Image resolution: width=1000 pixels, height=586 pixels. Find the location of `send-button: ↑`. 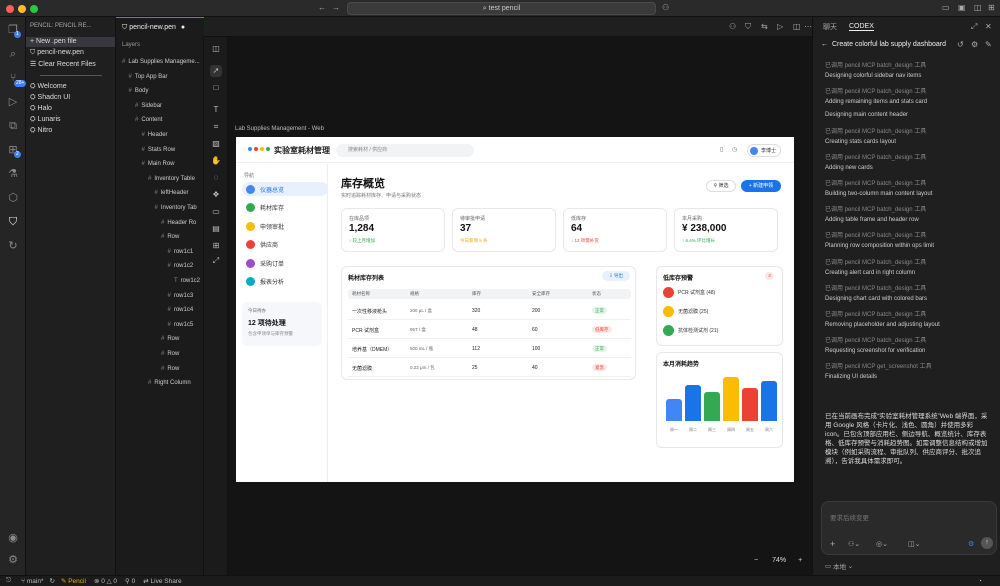

send-button: ↑ is located at coordinates (987, 543).